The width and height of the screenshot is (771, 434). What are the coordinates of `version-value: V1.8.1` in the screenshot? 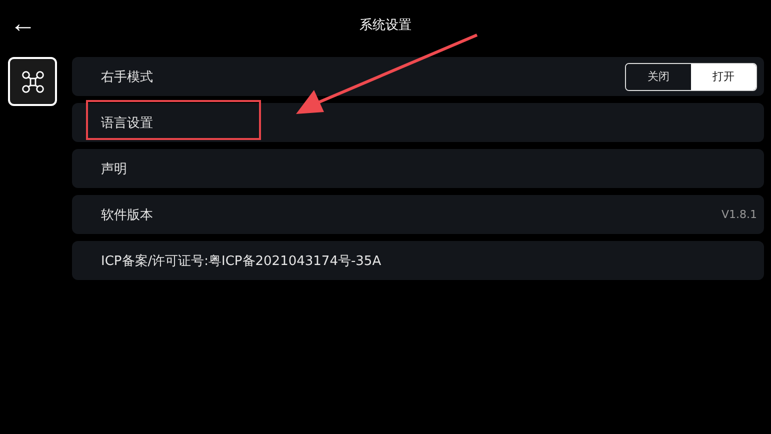 It's located at (739, 214).